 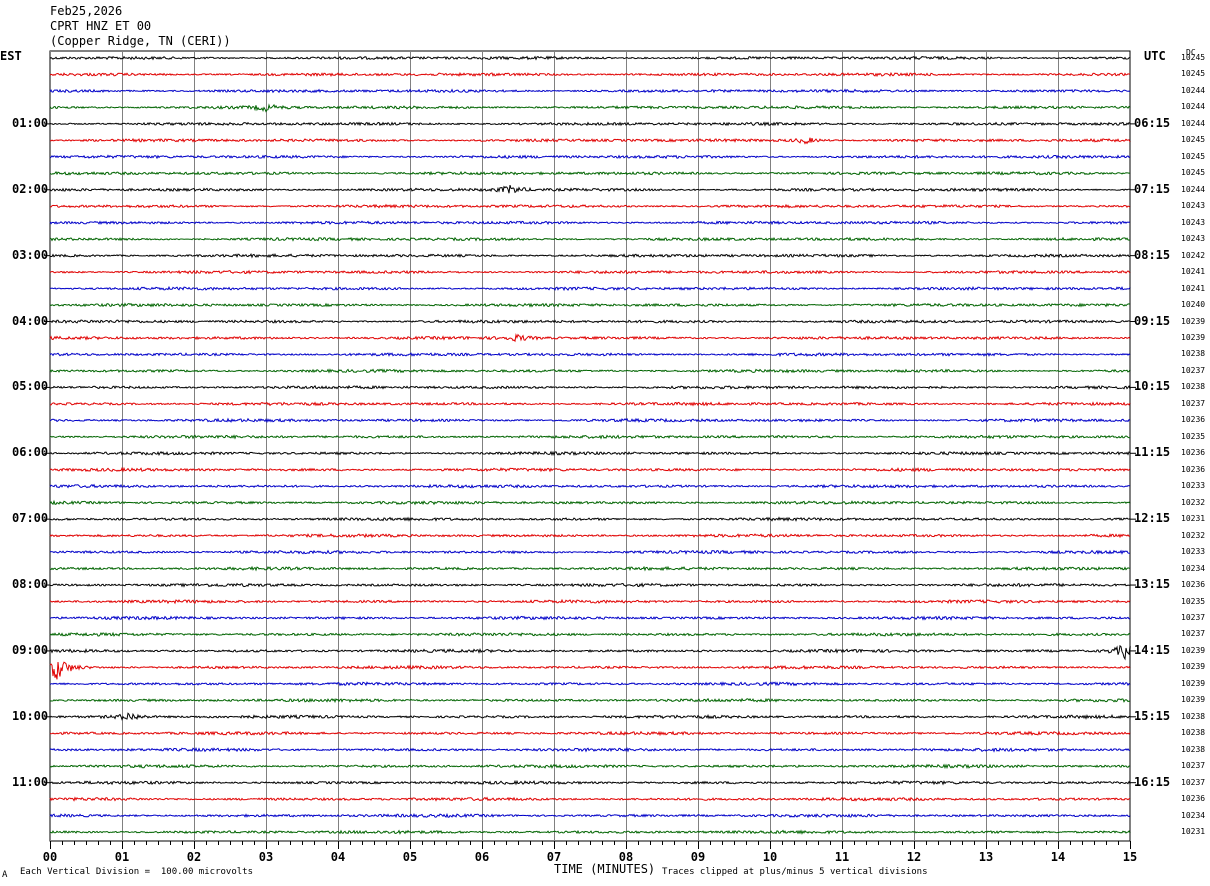 What do you see at coordinates (30, 386) in the screenshot?
I see `left-time-label: 05:00` at bounding box center [30, 386].